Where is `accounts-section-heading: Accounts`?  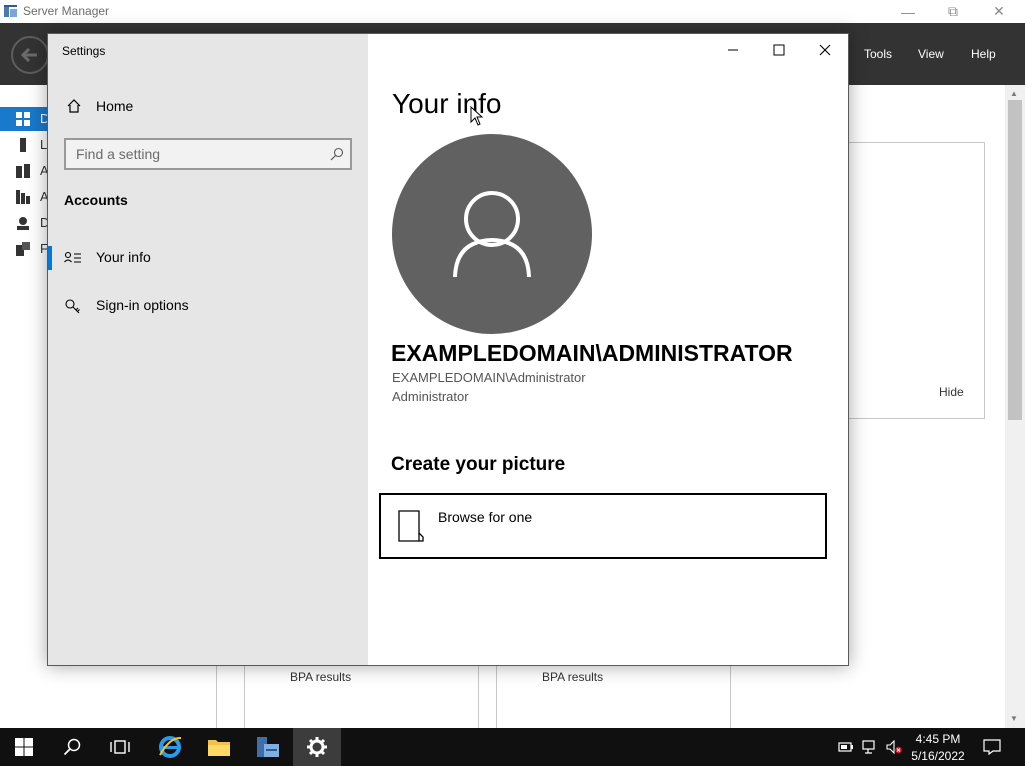
accounts-section-heading: Accounts is located at coordinates (96, 200).